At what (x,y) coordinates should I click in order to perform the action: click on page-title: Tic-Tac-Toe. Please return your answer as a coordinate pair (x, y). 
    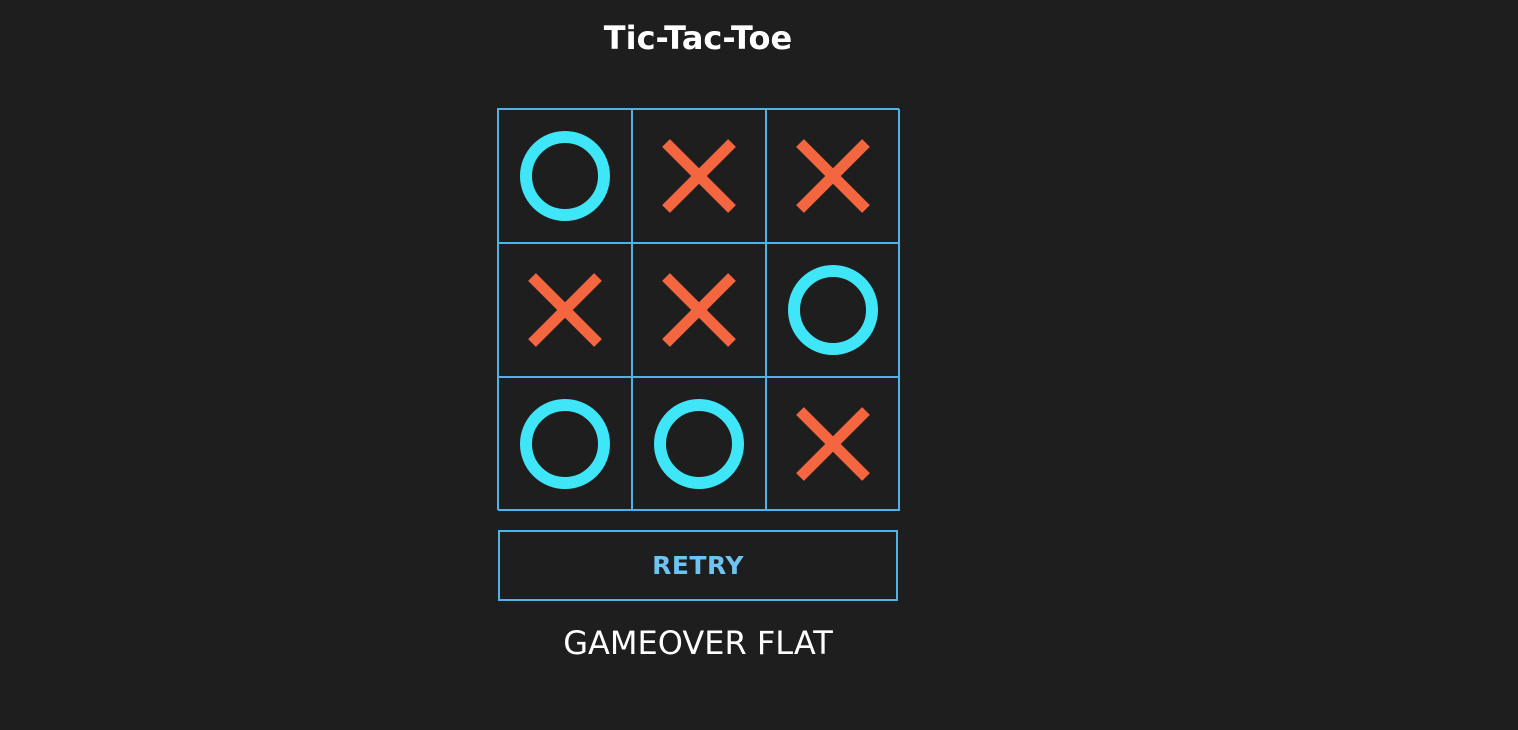
    Looking at the image, I should click on (698, 38).